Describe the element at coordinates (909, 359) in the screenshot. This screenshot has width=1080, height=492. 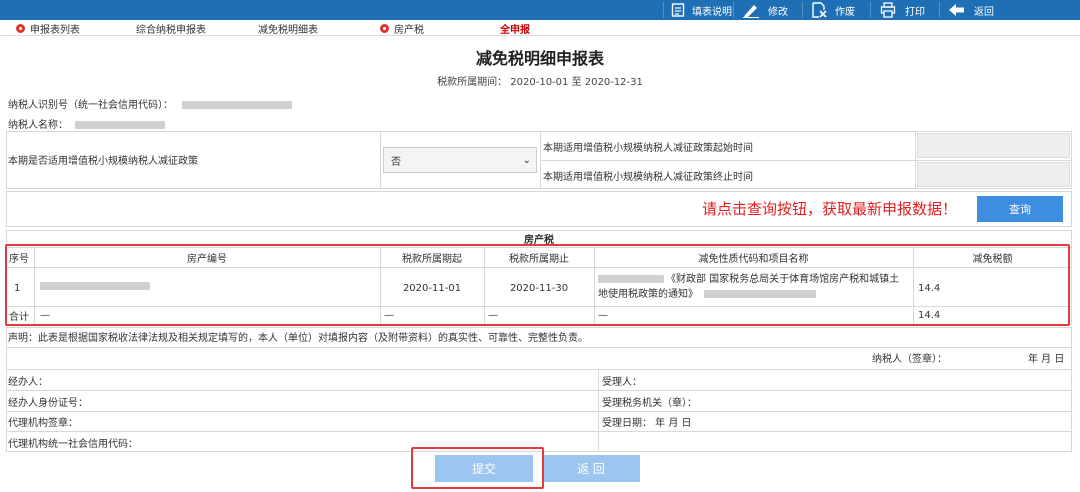
I see `taxpayer-seal-label: 纳税人（签章）：` at that location.